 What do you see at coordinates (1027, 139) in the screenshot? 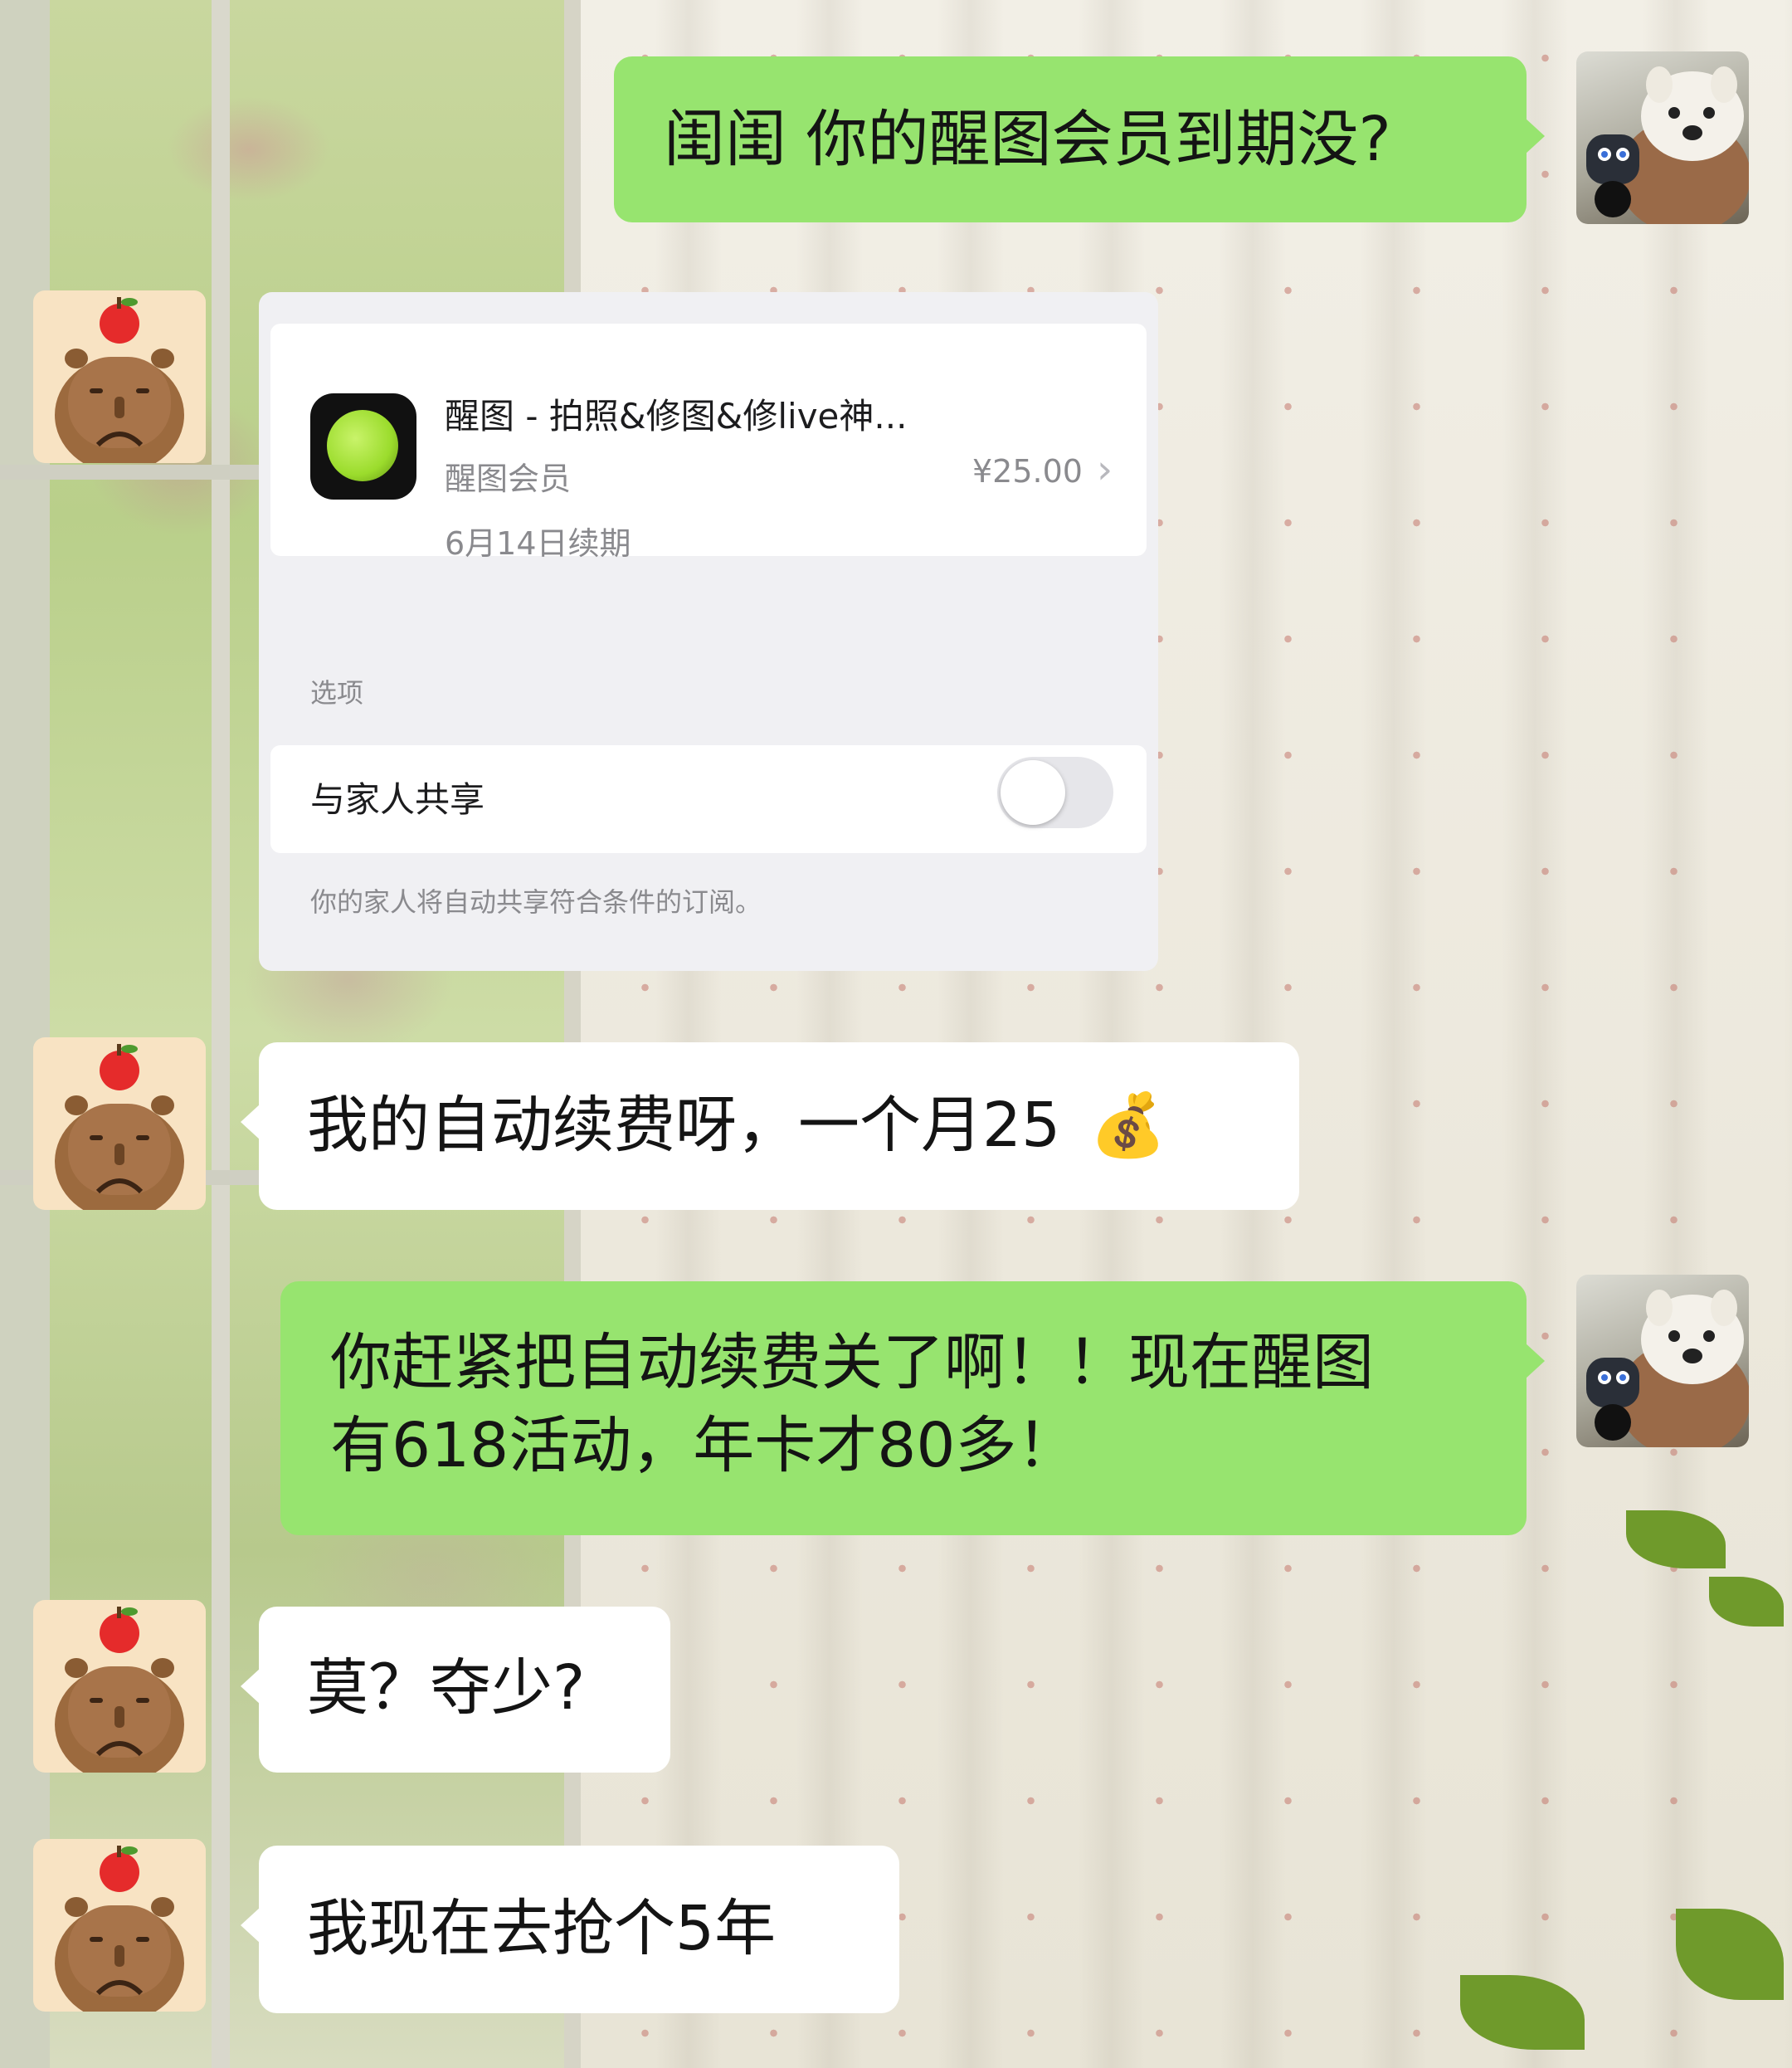
I see `message-text: 闺闺 你的醒图会员到期没?` at bounding box center [1027, 139].